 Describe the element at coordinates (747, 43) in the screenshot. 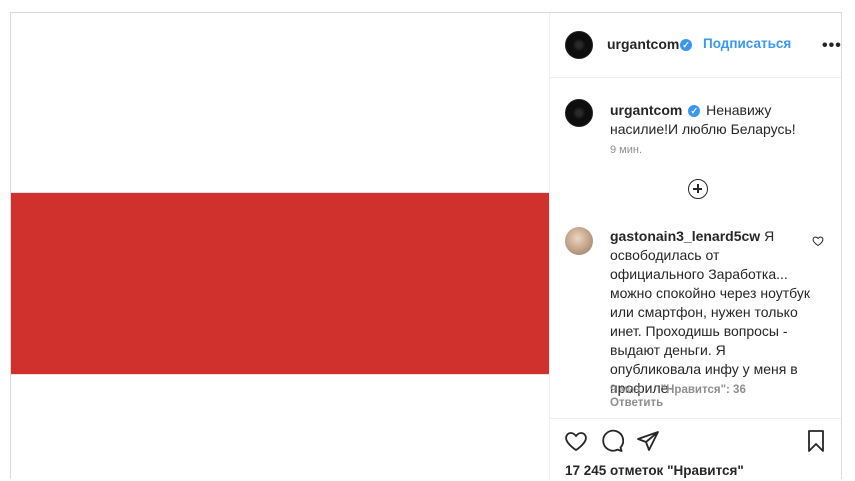

I see `follow-button: Подписаться` at that location.